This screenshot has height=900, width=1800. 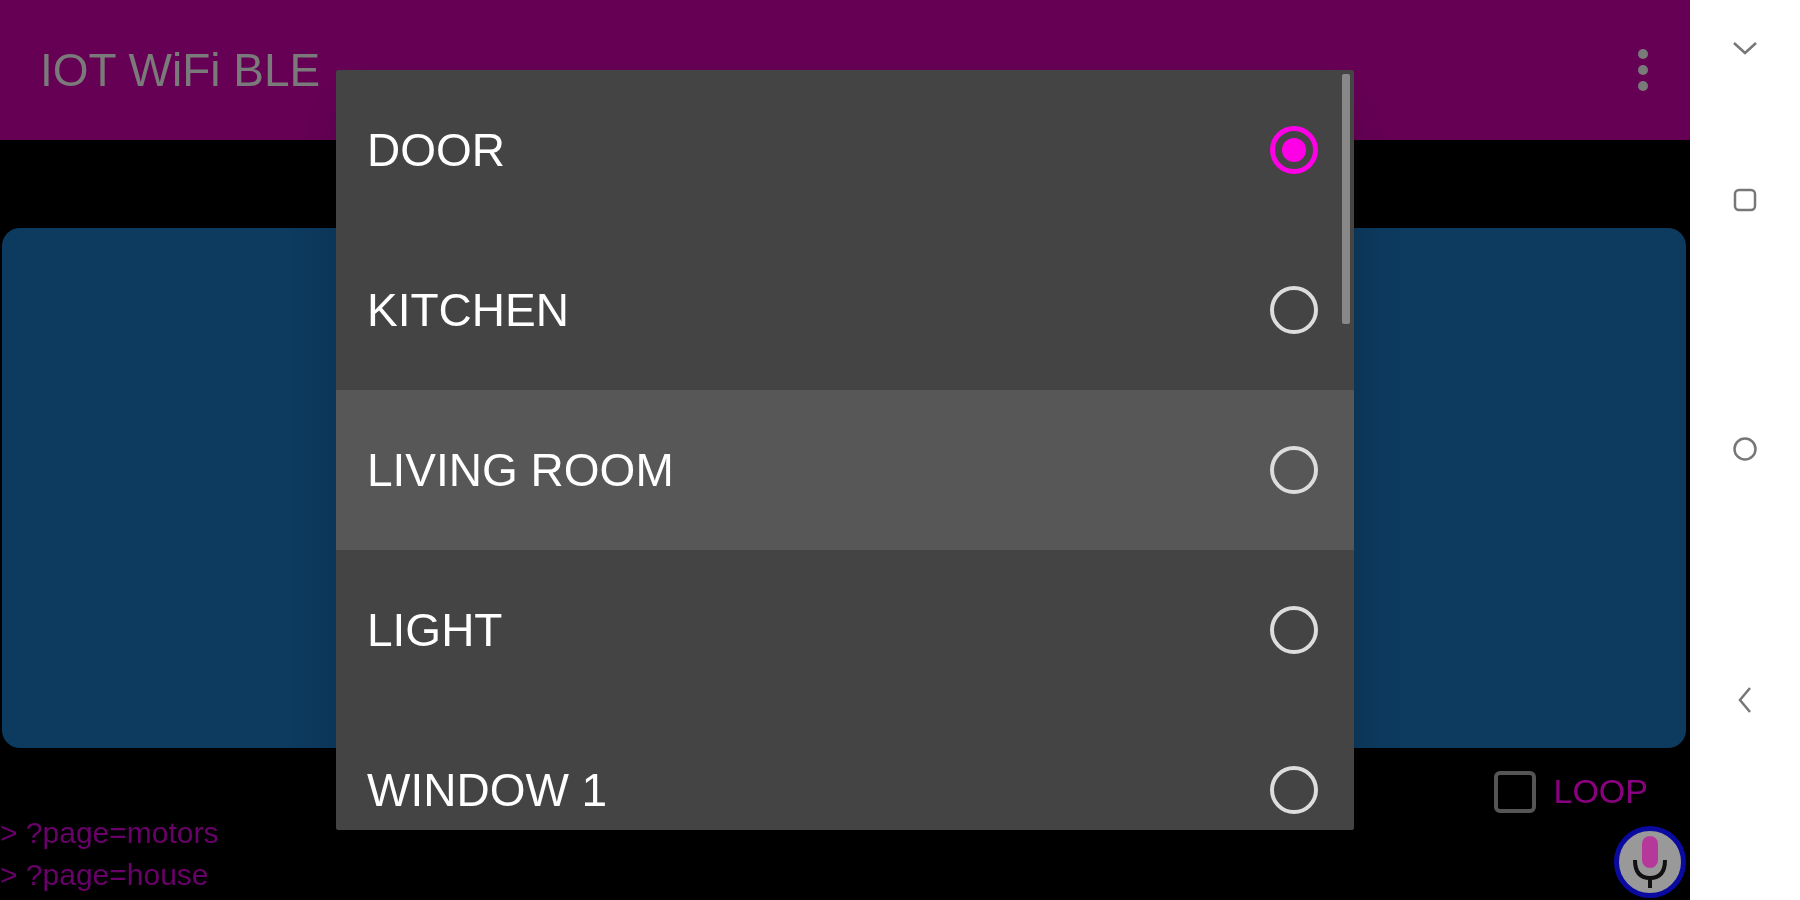 What do you see at coordinates (487, 790) in the screenshot?
I see `option-label: WINDOW 1` at bounding box center [487, 790].